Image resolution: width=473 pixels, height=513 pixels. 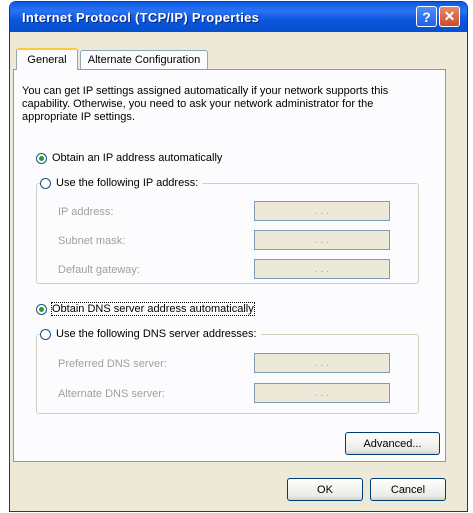 I want to click on close-button: ✕, so click(x=449, y=16).